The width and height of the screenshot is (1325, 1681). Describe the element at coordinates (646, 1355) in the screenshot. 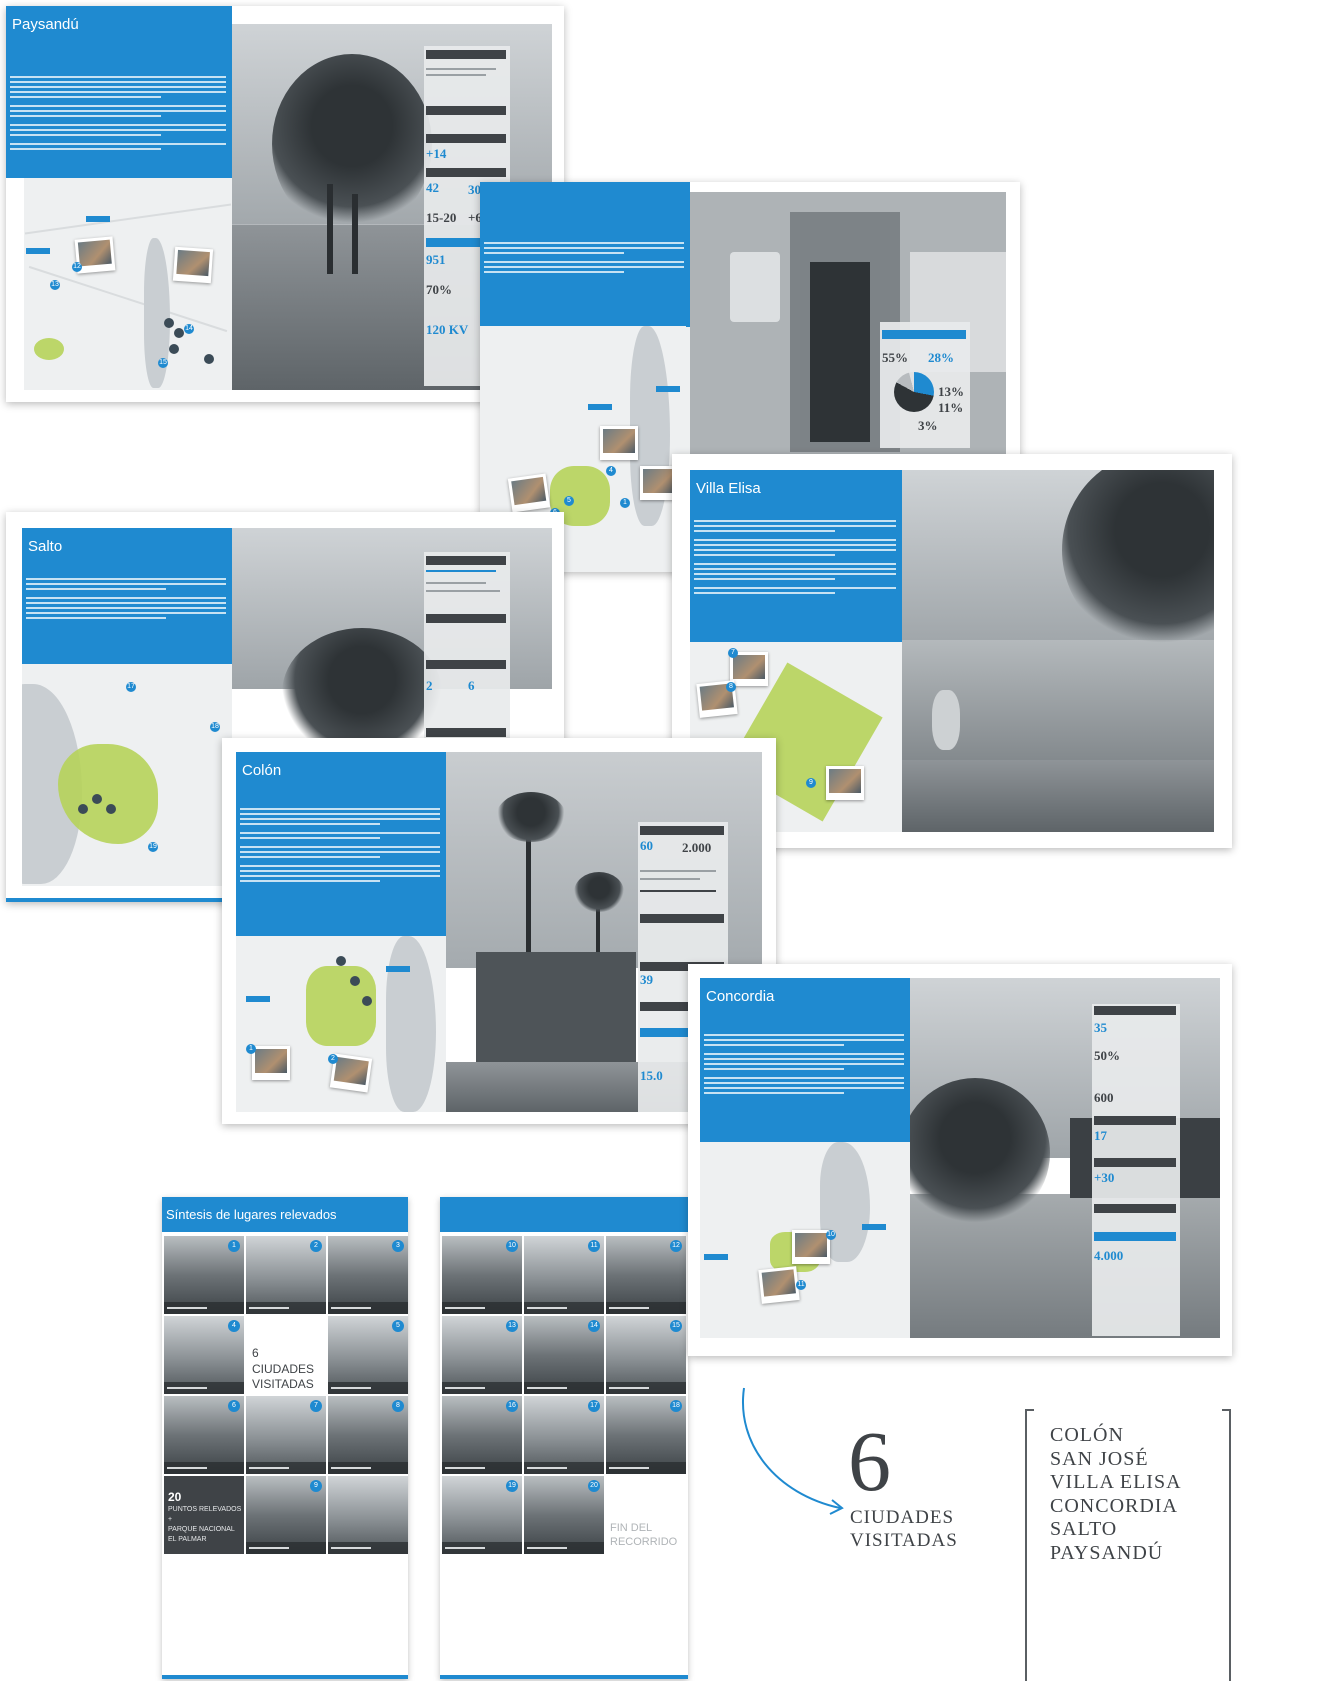

I see `place-tile: 15` at that location.